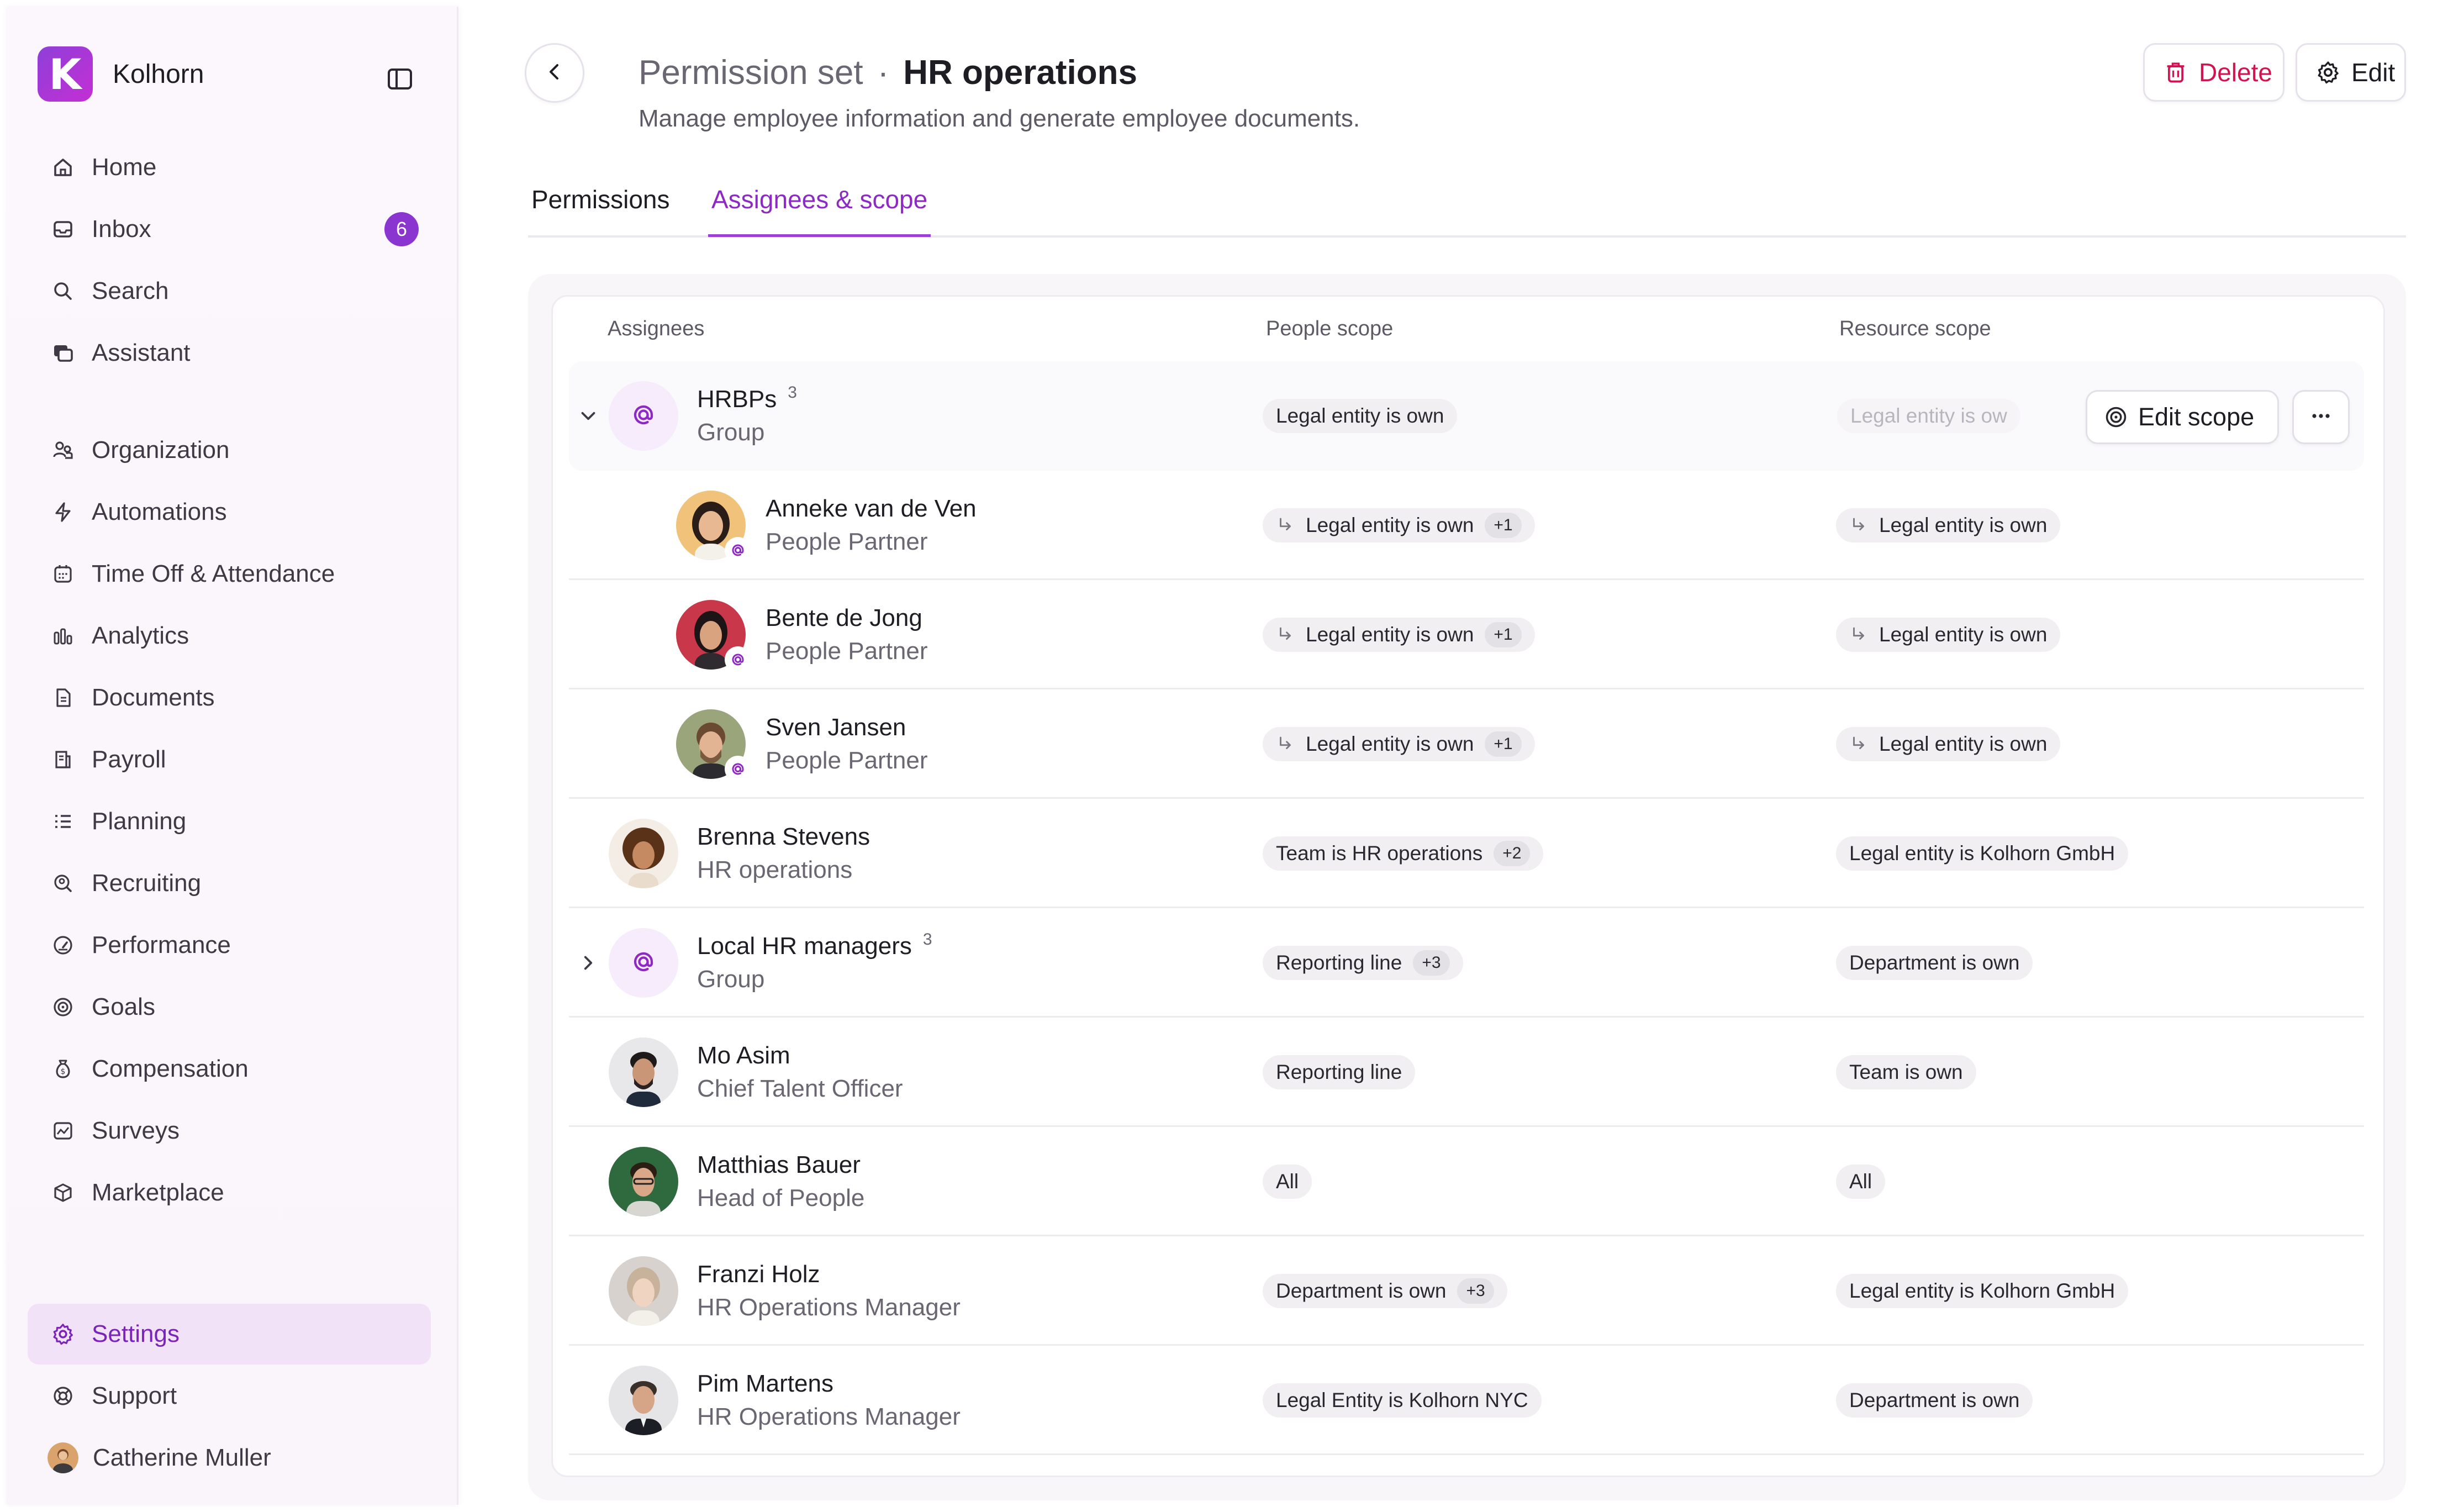 The width and height of the screenshot is (2464, 1512). What do you see at coordinates (230, 759) in the screenshot?
I see `sidebar-item-payroll: Payroll` at bounding box center [230, 759].